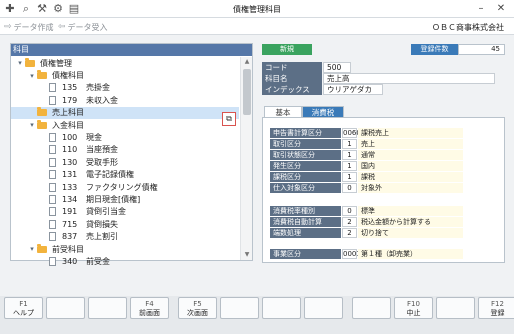 This screenshot has height=334, width=514. Describe the element at coordinates (409, 78) in the screenshot. I see `name-field: 売上高` at that location.